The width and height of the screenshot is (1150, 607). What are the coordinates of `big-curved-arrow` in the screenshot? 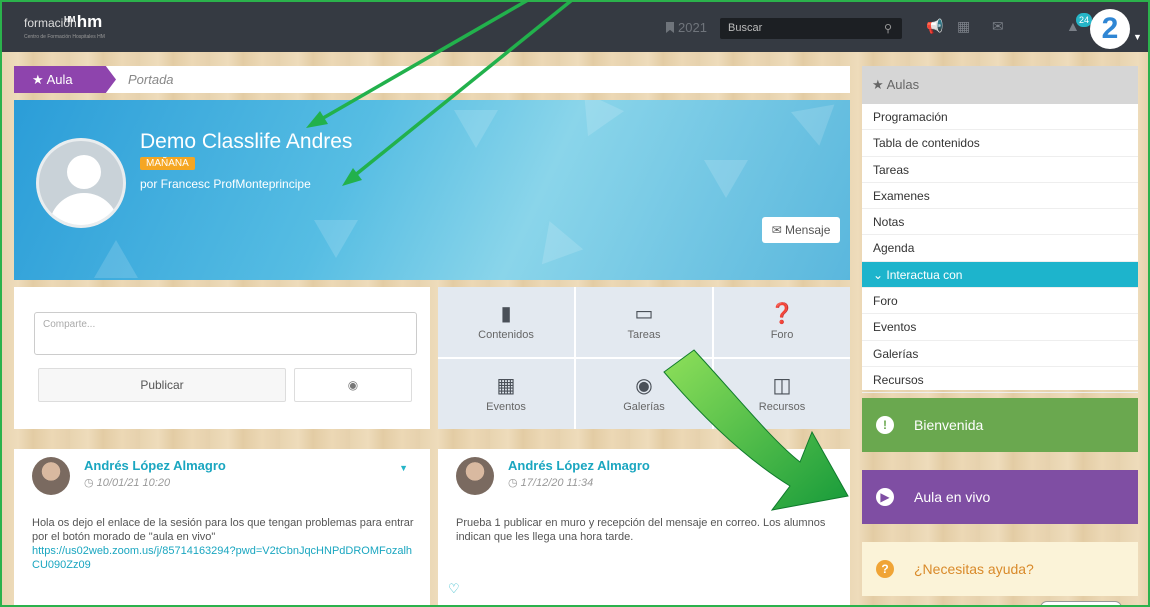 It's located at (756, 430).